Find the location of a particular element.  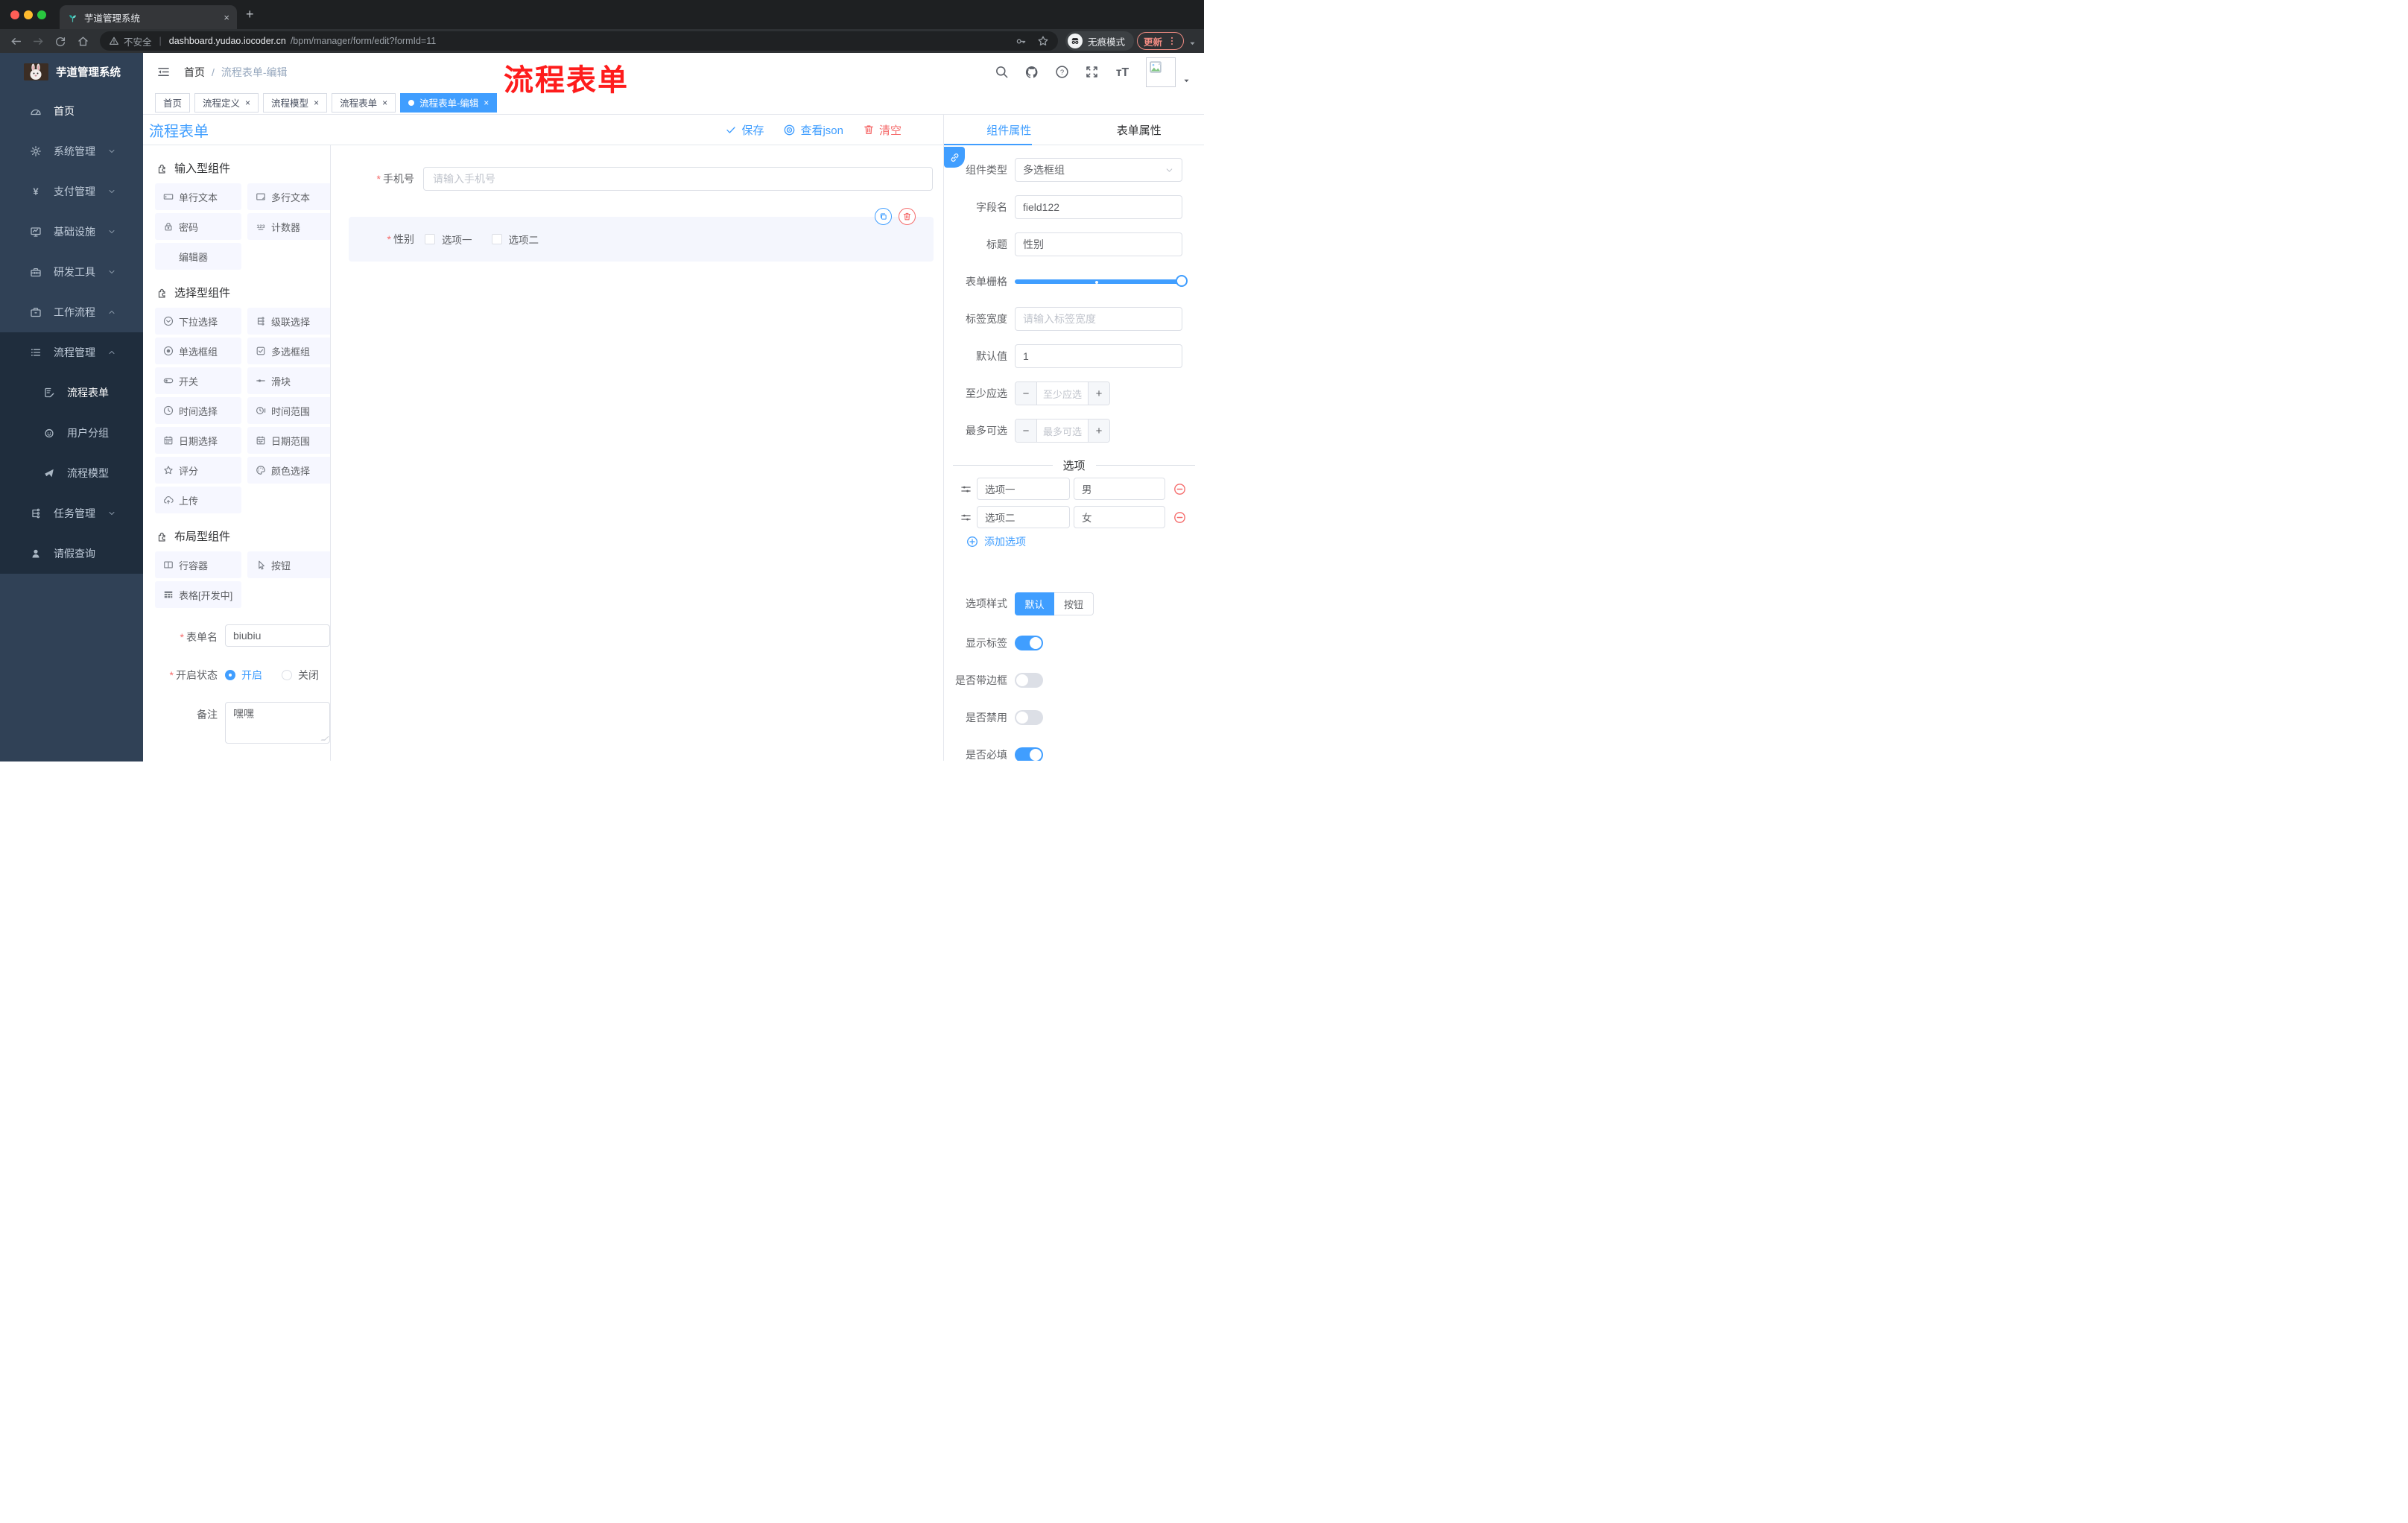

option-label-input: 选项一 is located at coordinates (1023, 489).